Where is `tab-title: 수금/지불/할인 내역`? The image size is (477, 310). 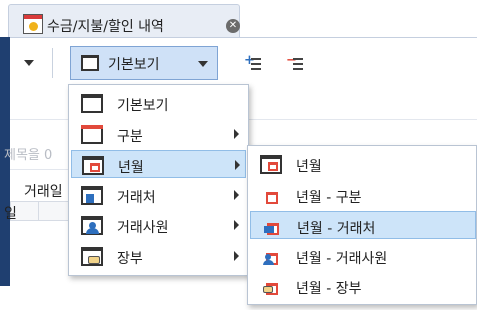 tab-title: 수금/지불/할인 내역 is located at coordinates (105, 27).